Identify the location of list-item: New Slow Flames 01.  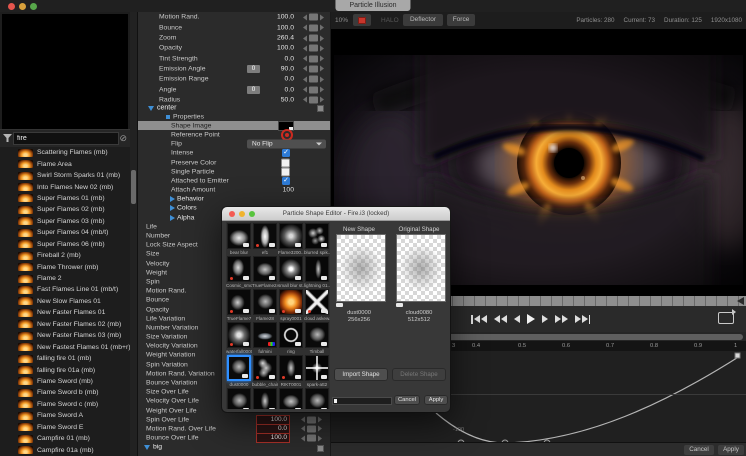
(65, 301).